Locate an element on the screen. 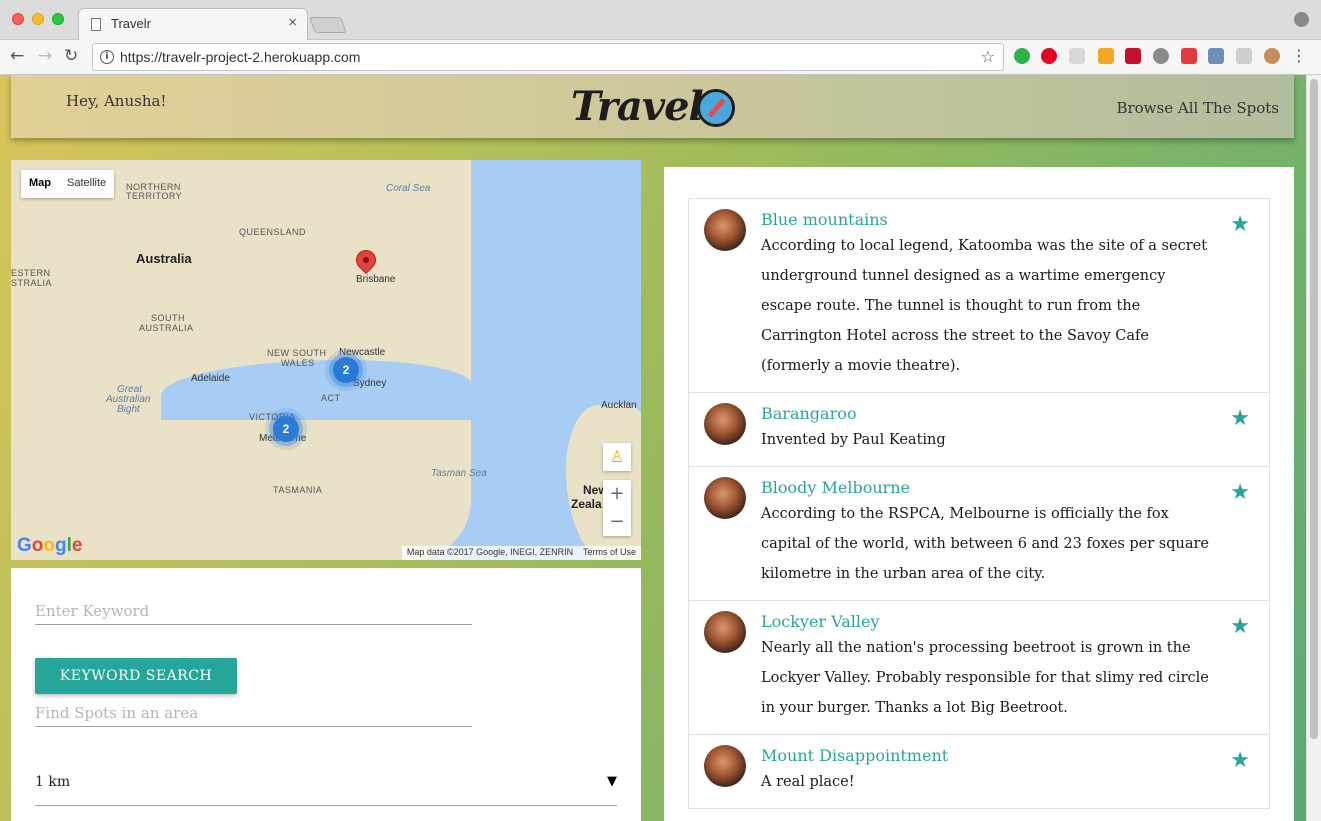 Image resolution: width=1321 pixels, height=821 pixels. map-label: Zeala is located at coordinates (586, 504).